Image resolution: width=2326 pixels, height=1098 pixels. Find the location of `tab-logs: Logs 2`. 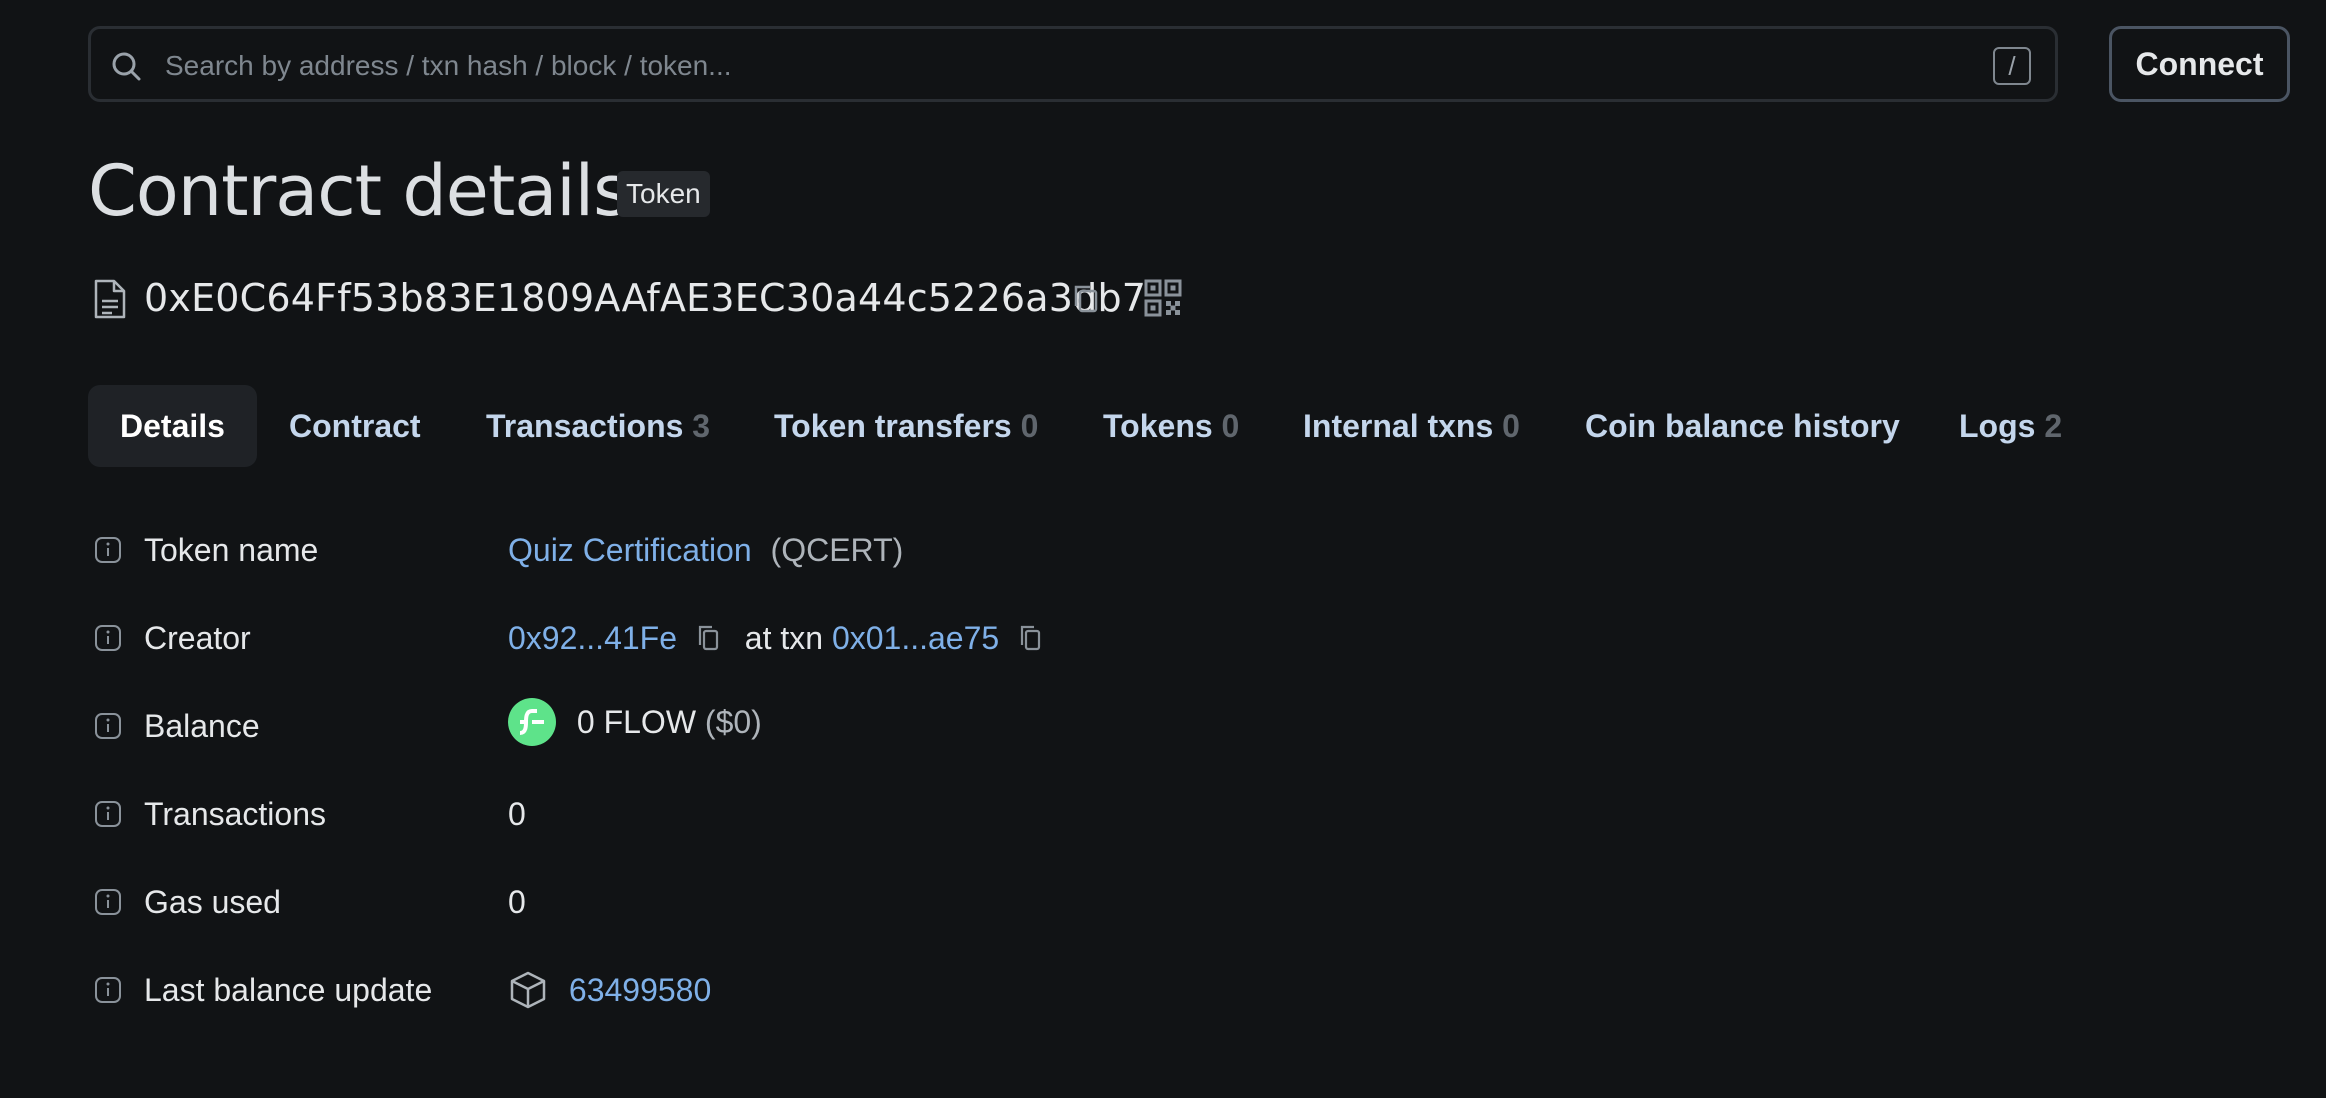

tab-logs: Logs 2 is located at coordinates (2010, 426).